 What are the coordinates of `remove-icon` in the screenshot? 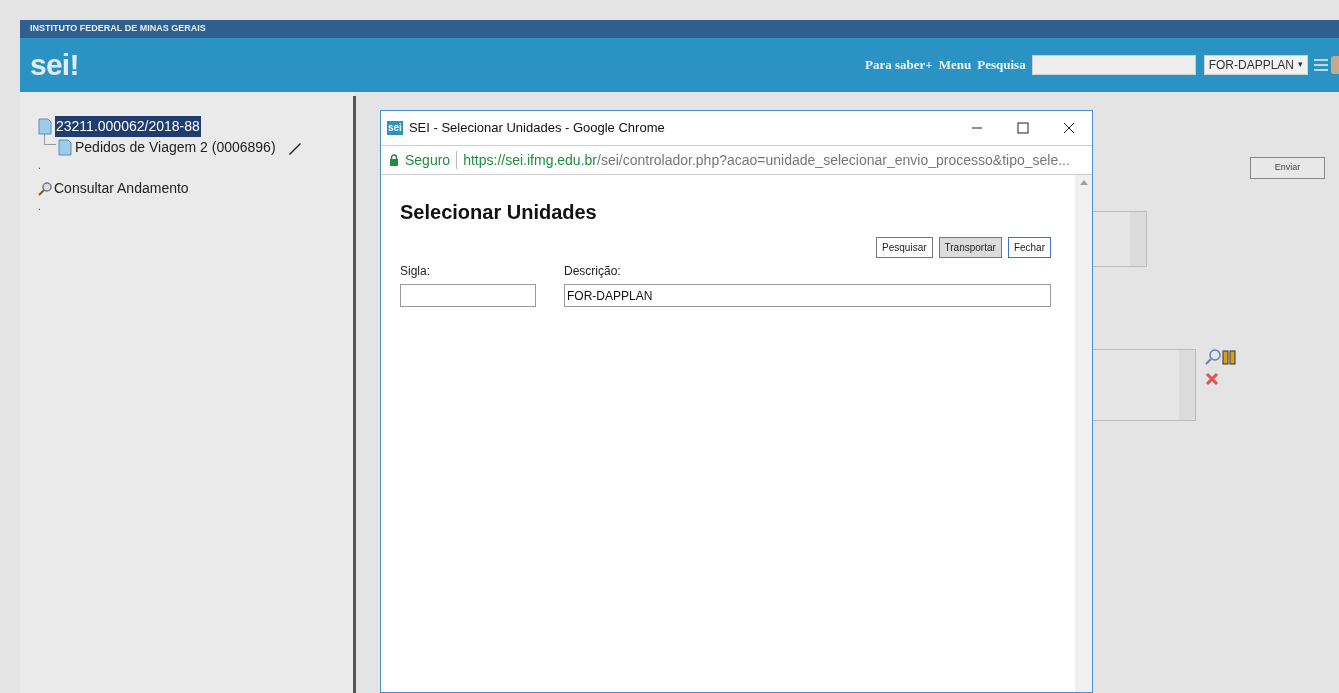 It's located at (1212, 379).